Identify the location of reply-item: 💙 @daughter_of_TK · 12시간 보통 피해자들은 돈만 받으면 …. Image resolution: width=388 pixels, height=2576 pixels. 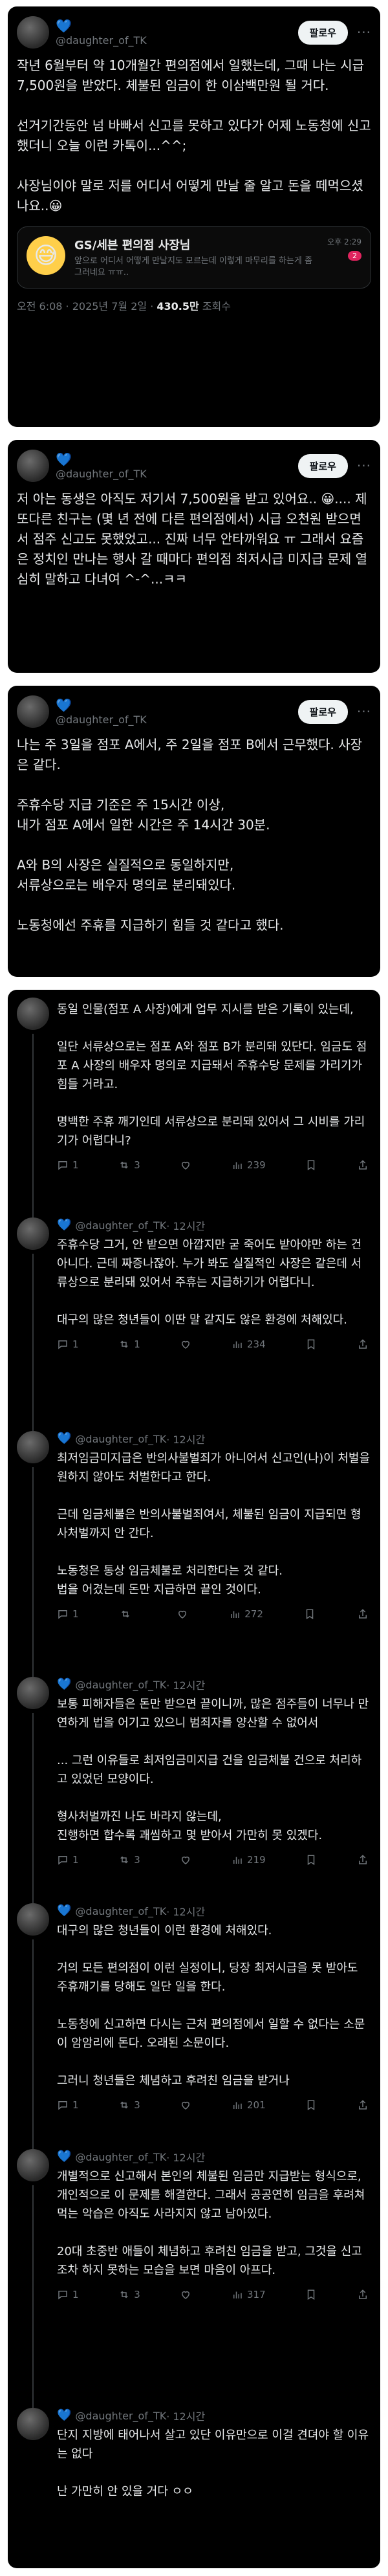
(194, 1786).